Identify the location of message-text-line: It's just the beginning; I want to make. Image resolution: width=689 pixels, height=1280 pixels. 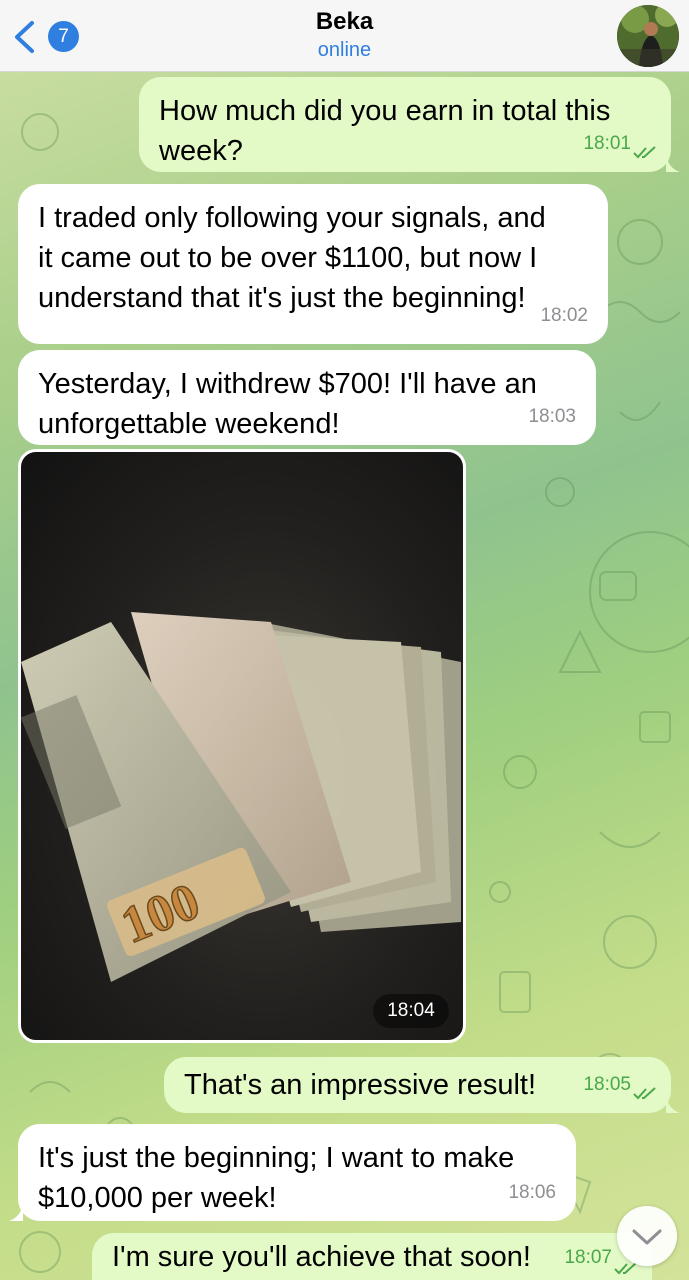
(276, 1158).